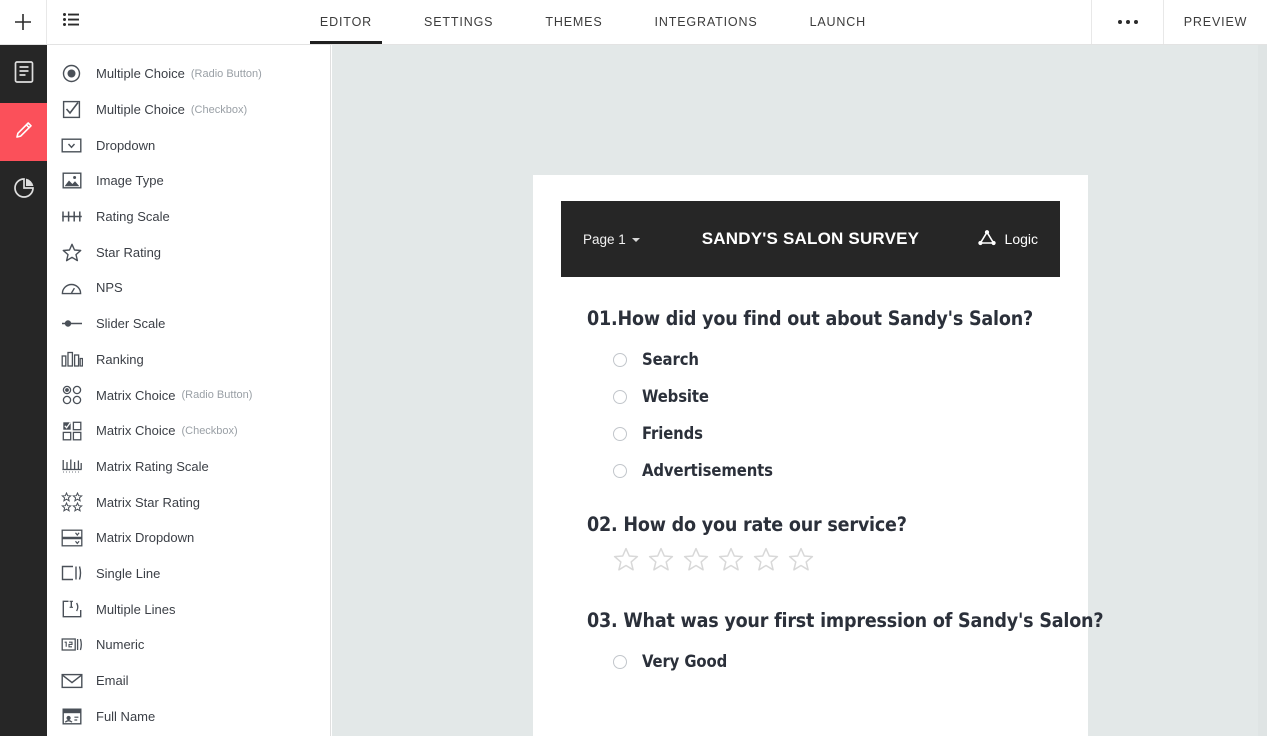  I want to click on multiple-lines-icon, so click(71, 609).